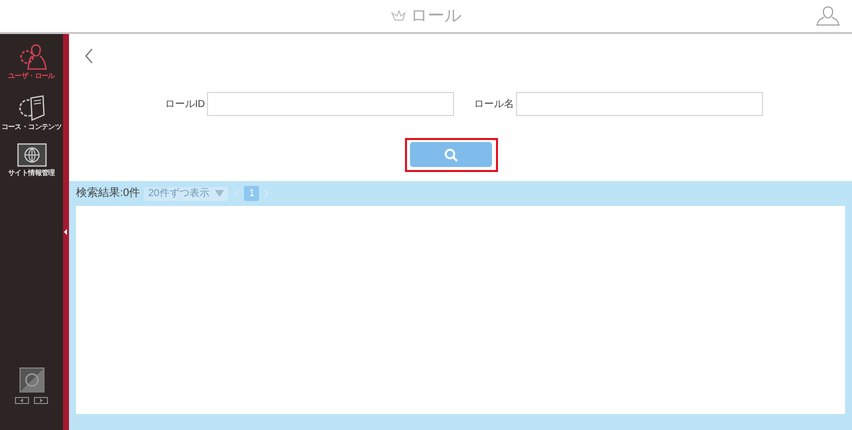 The image size is (852, 430). What do you see at coordinates (31, 156) in the screenshot?
I see `globe-icon` at bounding box center [31, 156].